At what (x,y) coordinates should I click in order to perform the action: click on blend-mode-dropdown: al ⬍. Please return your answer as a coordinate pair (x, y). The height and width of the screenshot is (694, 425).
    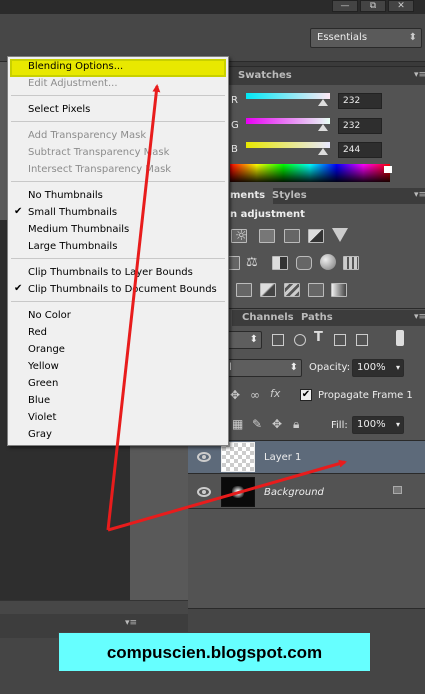
    Looking at the image, I should click on (260, 368).